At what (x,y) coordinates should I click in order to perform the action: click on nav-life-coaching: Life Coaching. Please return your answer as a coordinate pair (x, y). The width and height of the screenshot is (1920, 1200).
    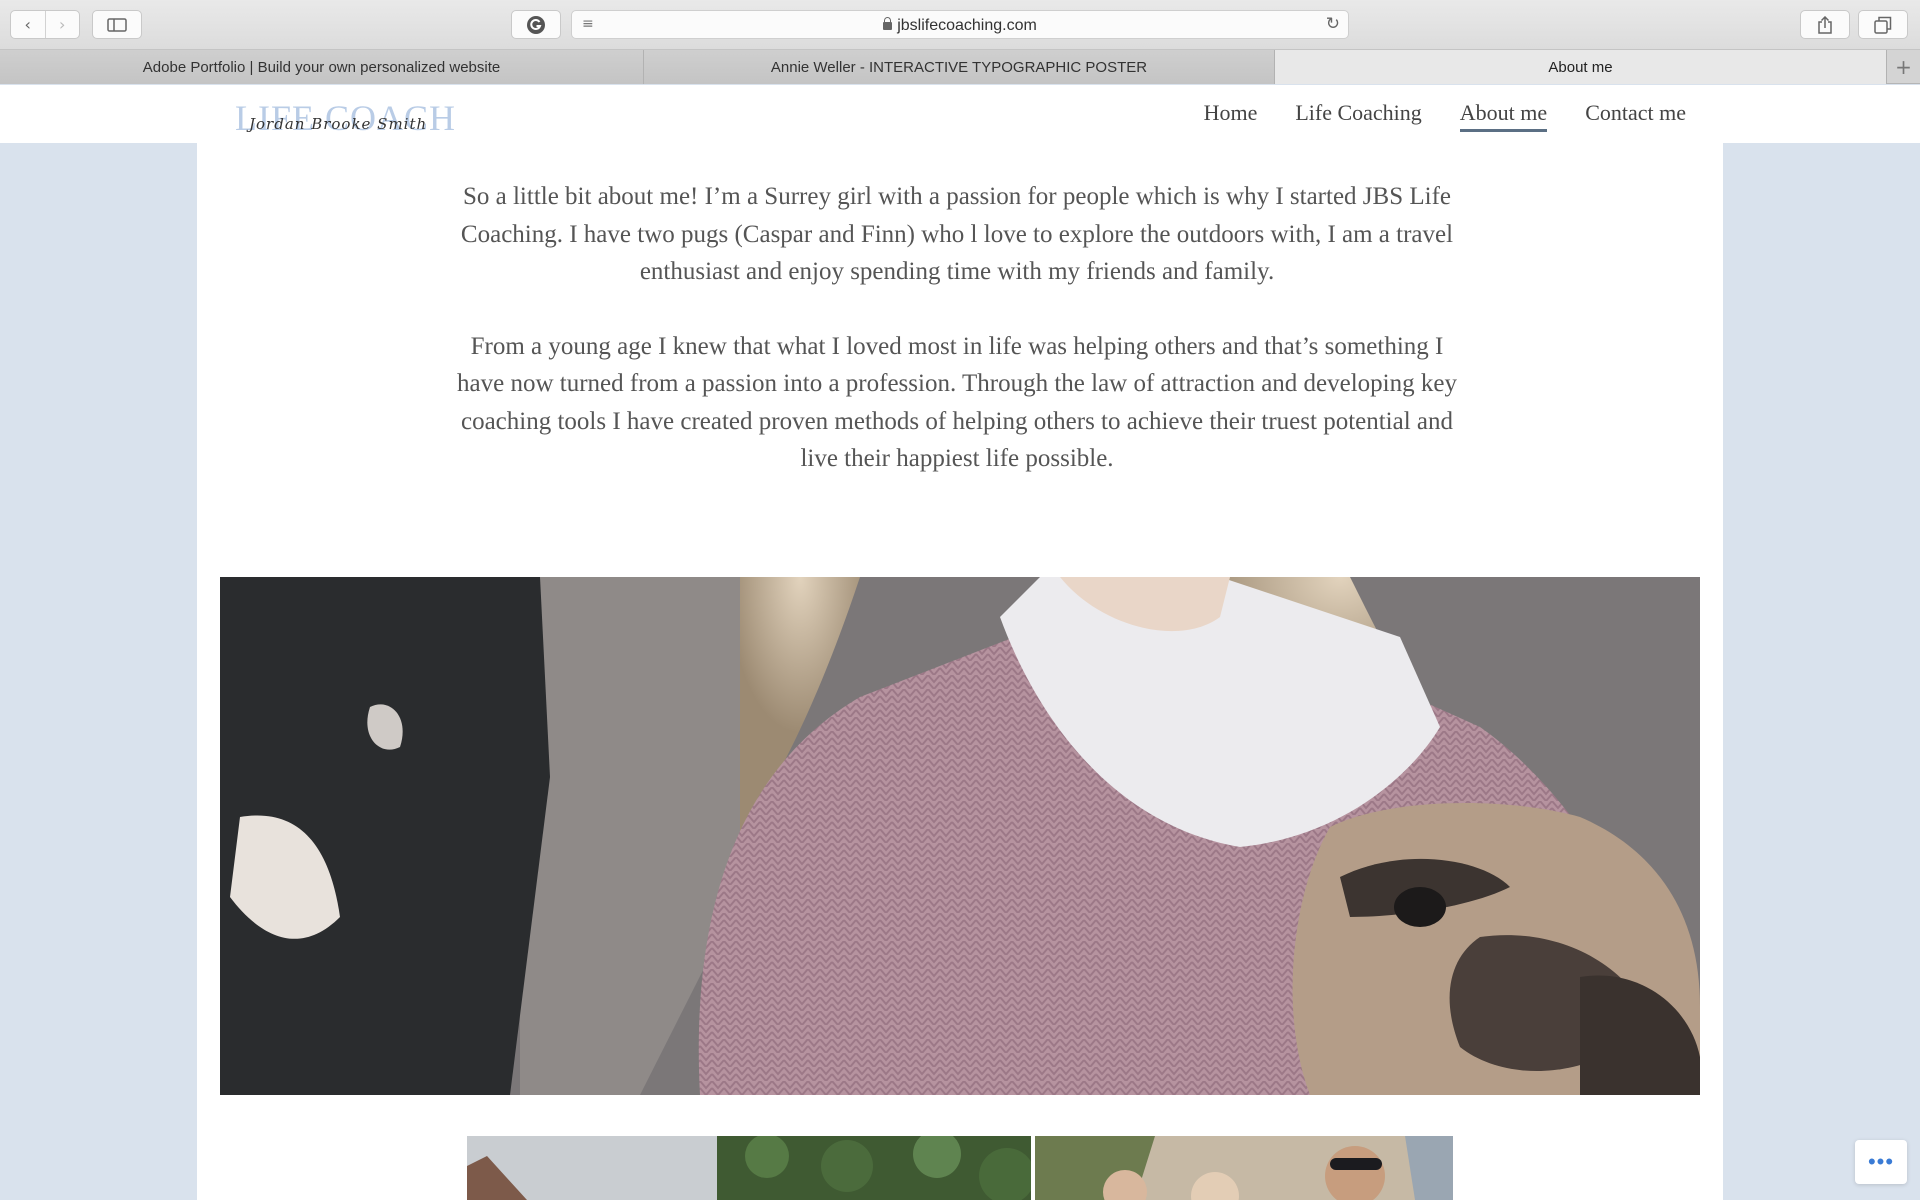
    Looking at the image, I should click on (1358, 116).